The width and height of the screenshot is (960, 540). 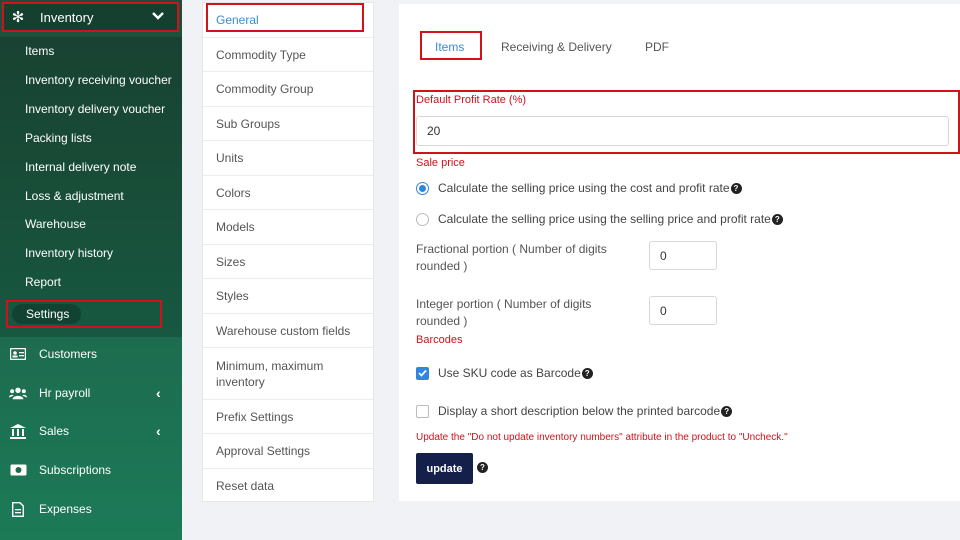 What do you see at coordinates (18, 354) in the screenshot?
I see `id-card-icon` at bounding box center [18, 354].